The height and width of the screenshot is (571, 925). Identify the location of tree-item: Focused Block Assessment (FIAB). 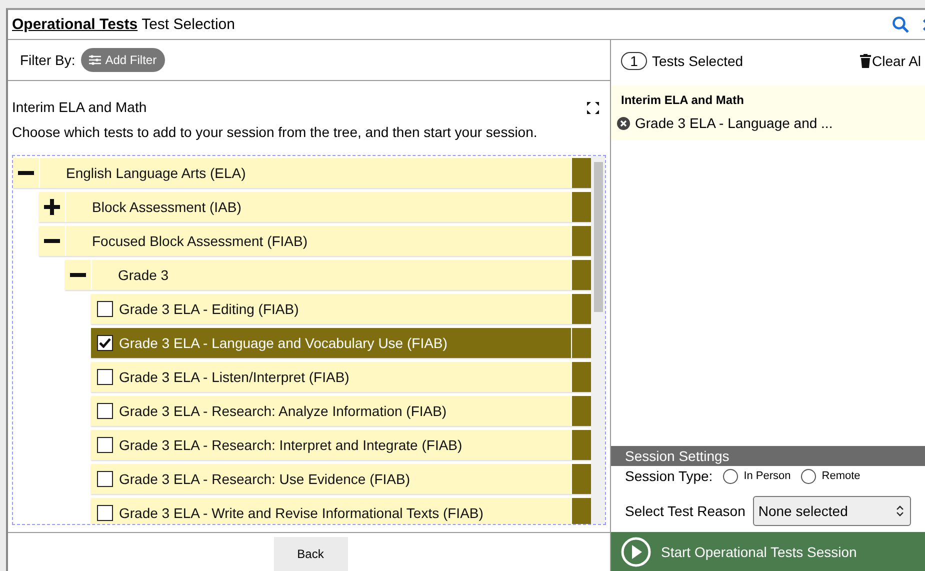
(315, 241).